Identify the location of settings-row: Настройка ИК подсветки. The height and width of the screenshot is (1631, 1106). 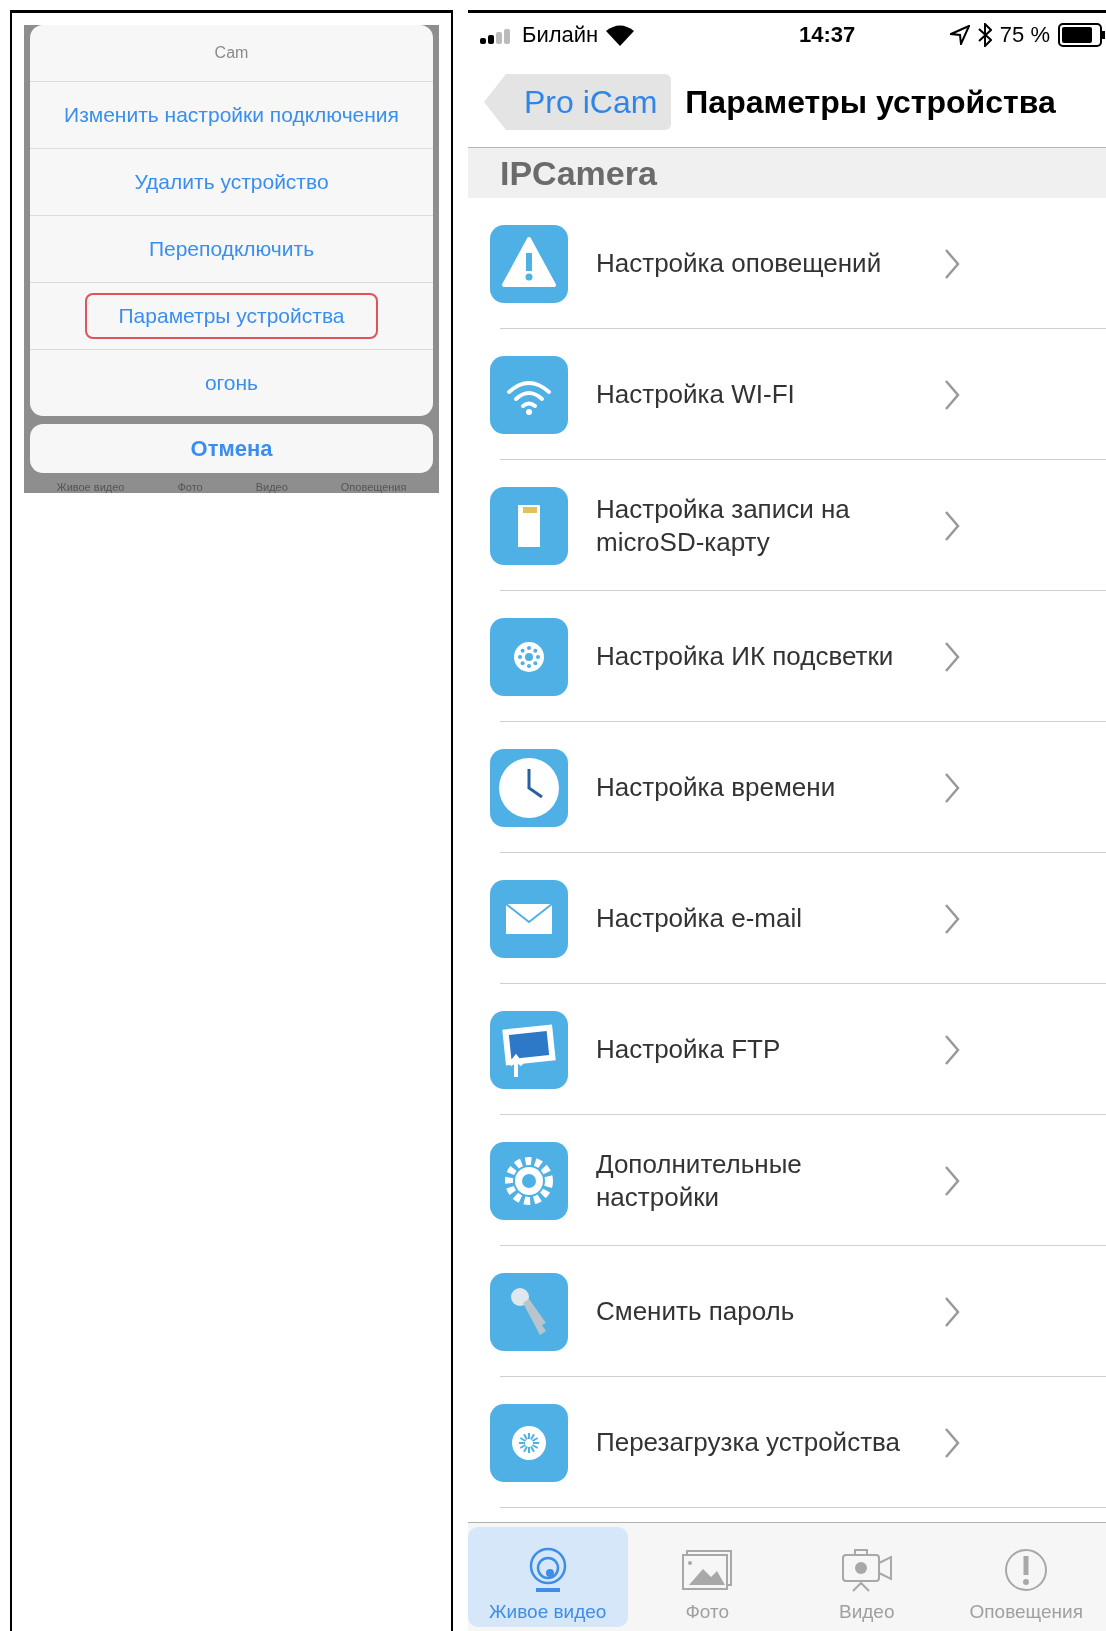
(787, 656).